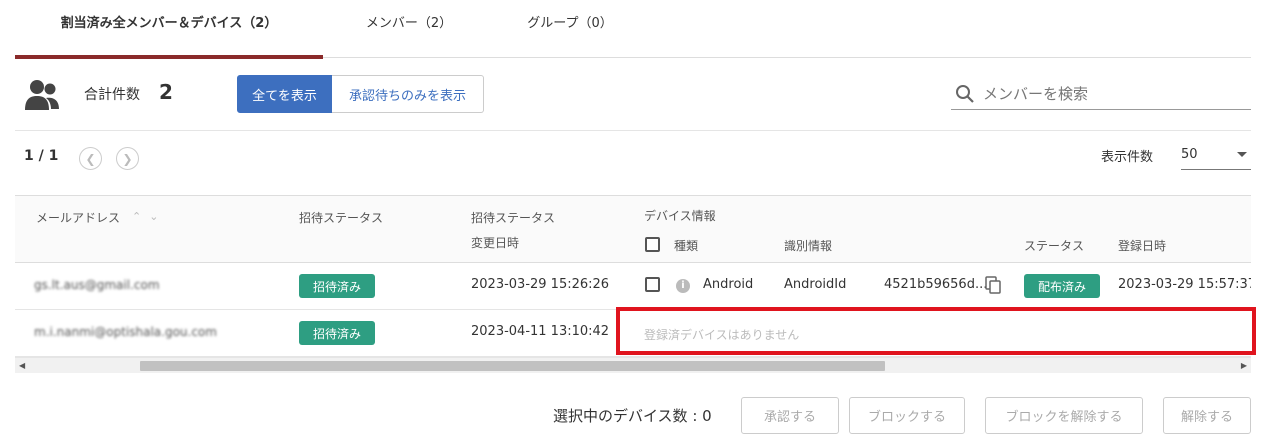  I want to click on scroll-left-icon: ◀, so click(22, 365).